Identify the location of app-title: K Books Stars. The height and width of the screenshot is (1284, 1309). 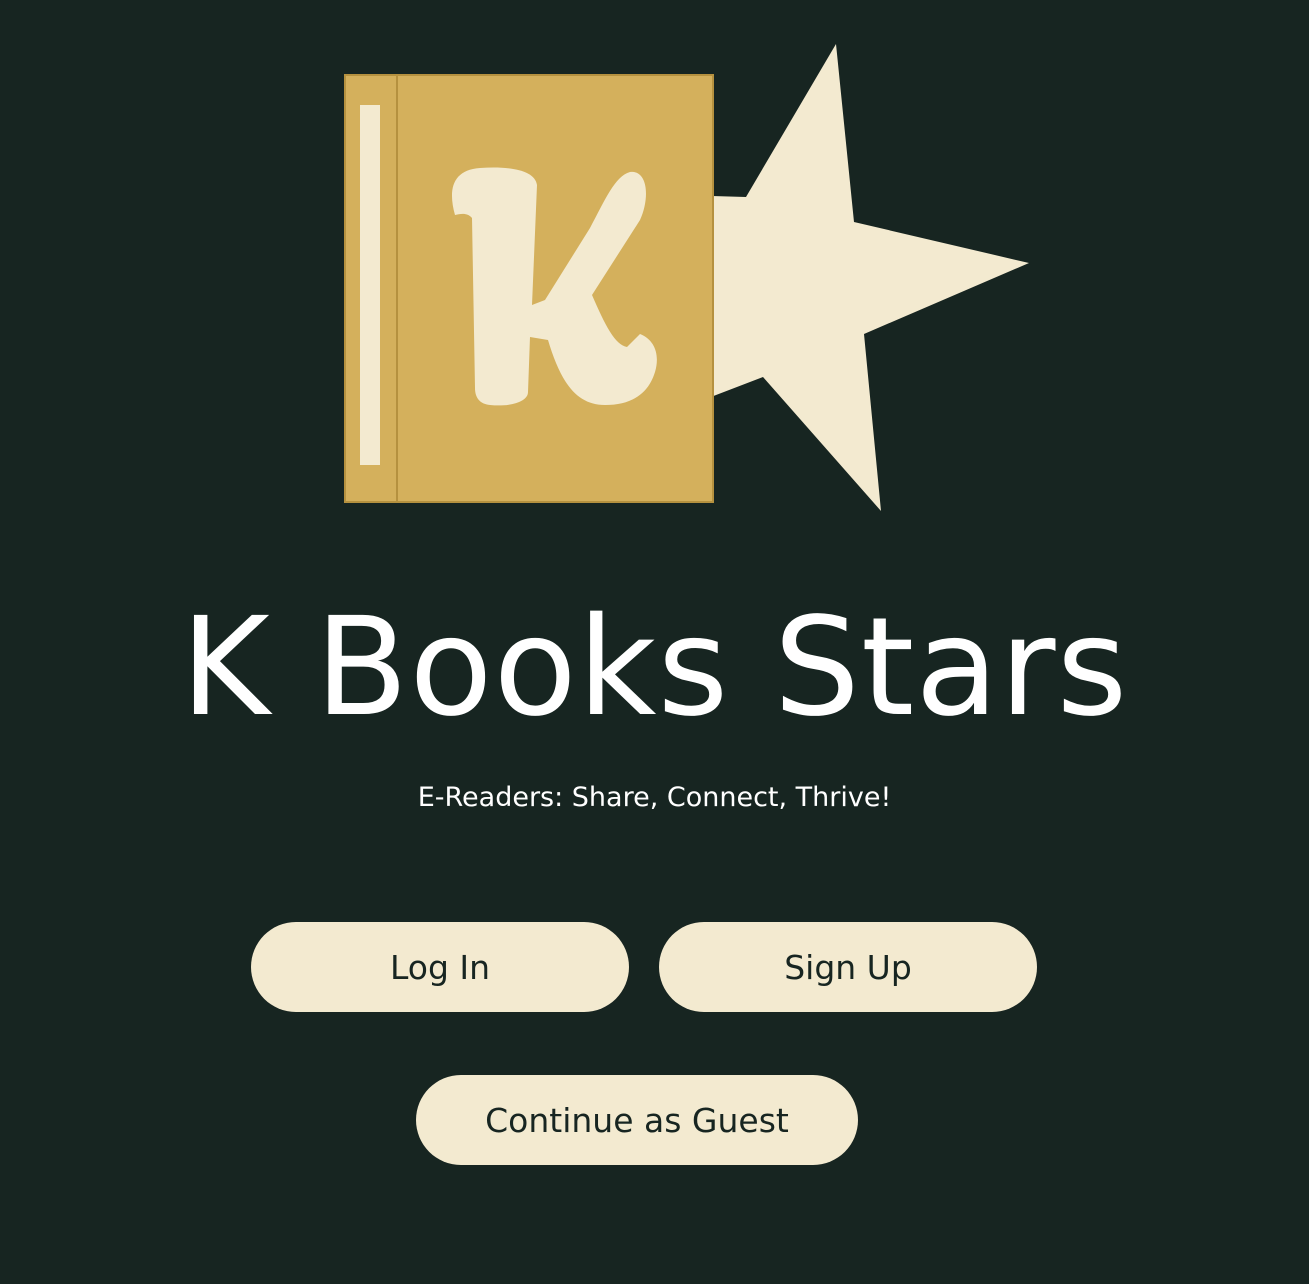
(654, 668).